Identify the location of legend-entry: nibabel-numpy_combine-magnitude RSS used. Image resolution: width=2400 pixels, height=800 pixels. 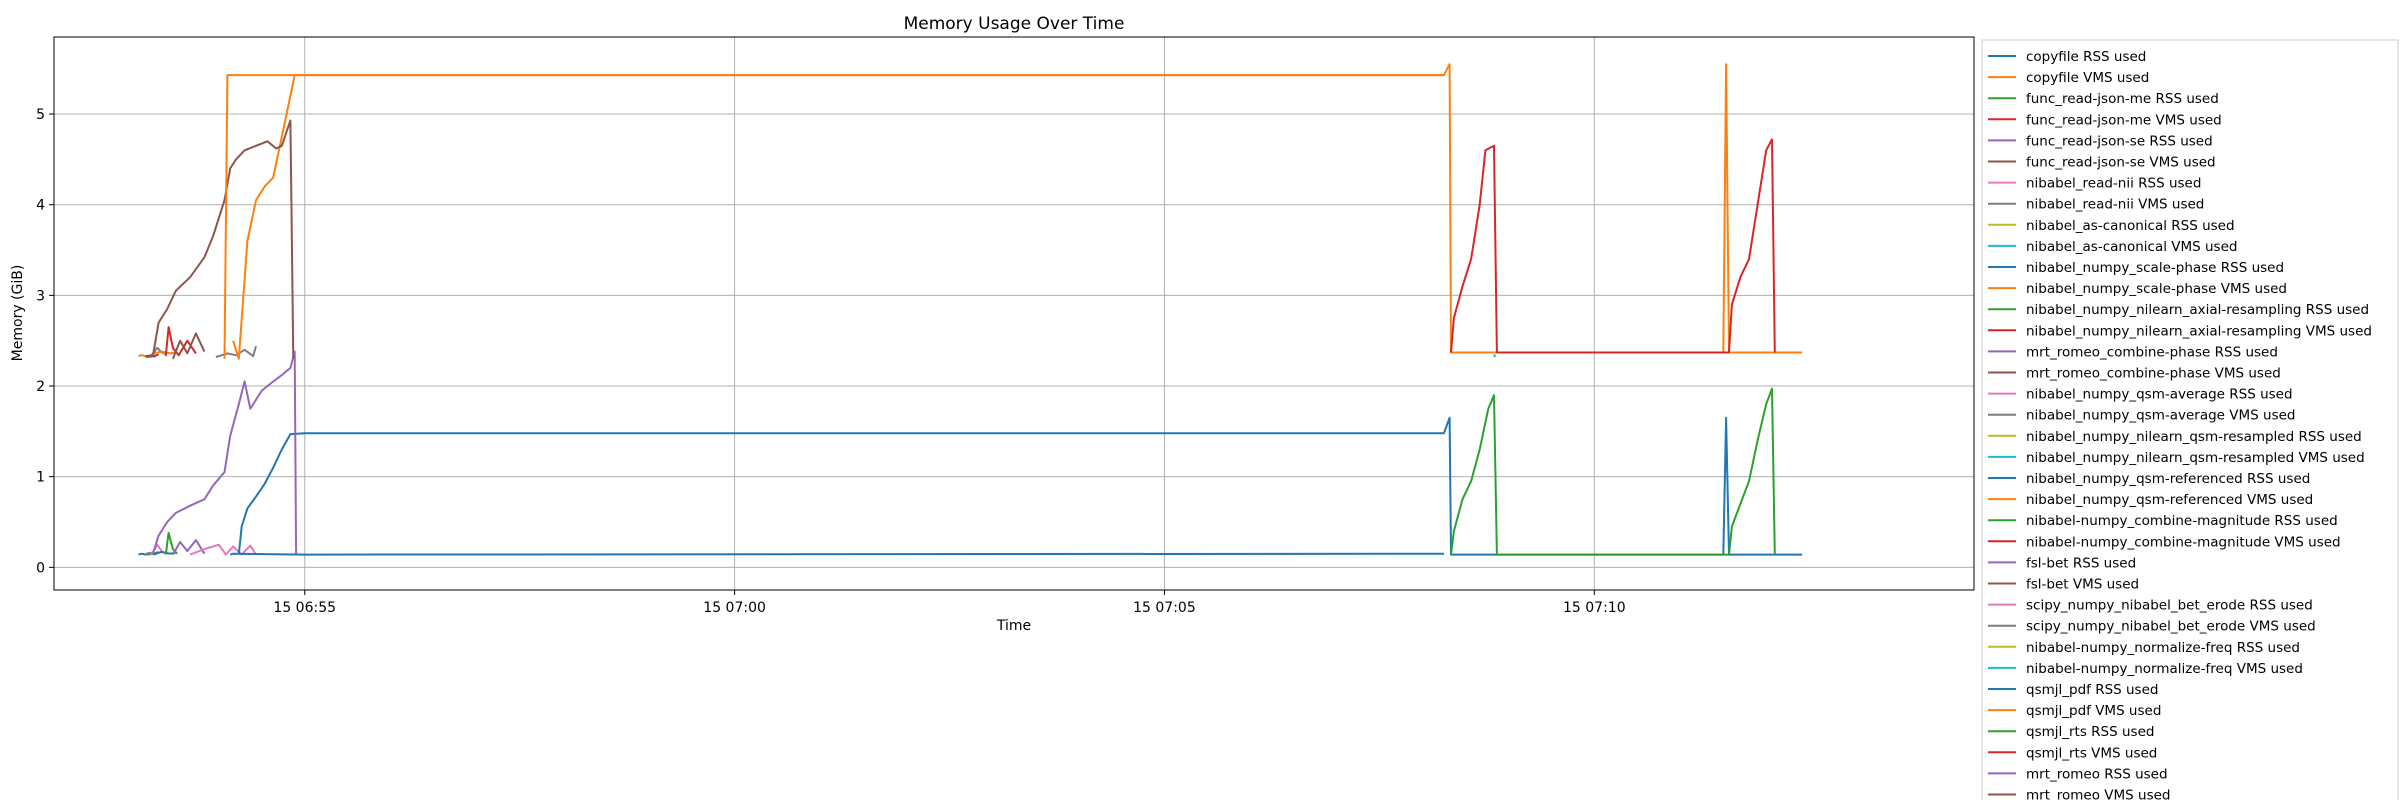
(2182, 521).